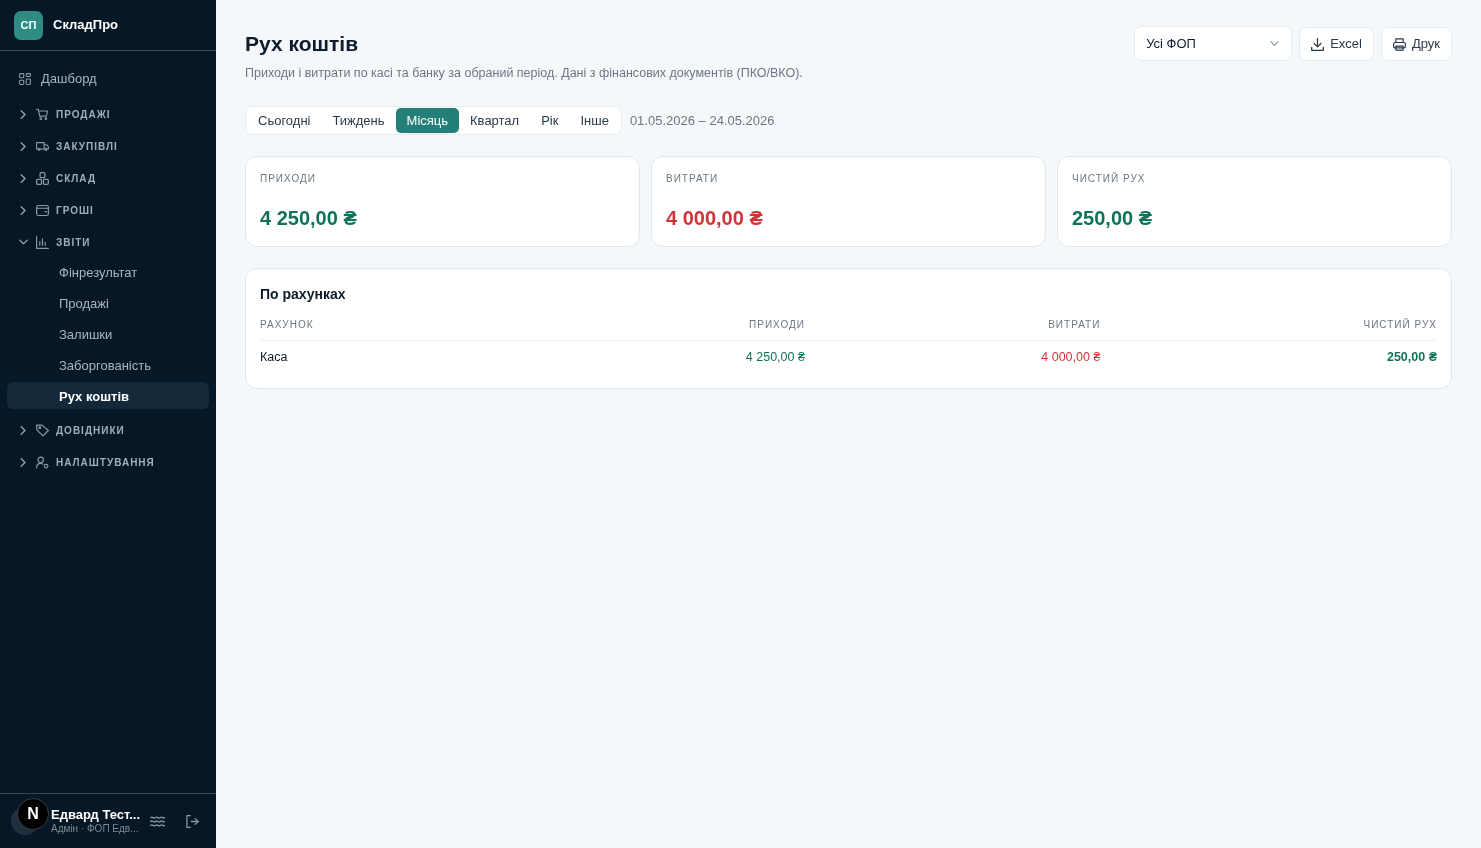  I want to click on fop-select: Усі ФОП, so click(1213, 43).